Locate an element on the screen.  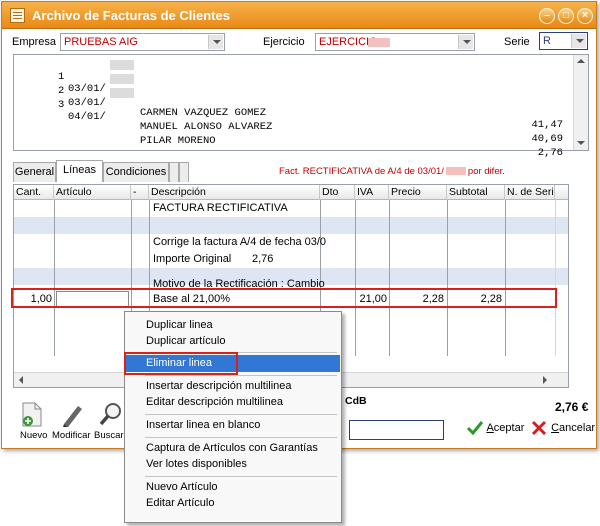
empresa-value: PRUEBAS AIG is located at coordinates (101, 42).